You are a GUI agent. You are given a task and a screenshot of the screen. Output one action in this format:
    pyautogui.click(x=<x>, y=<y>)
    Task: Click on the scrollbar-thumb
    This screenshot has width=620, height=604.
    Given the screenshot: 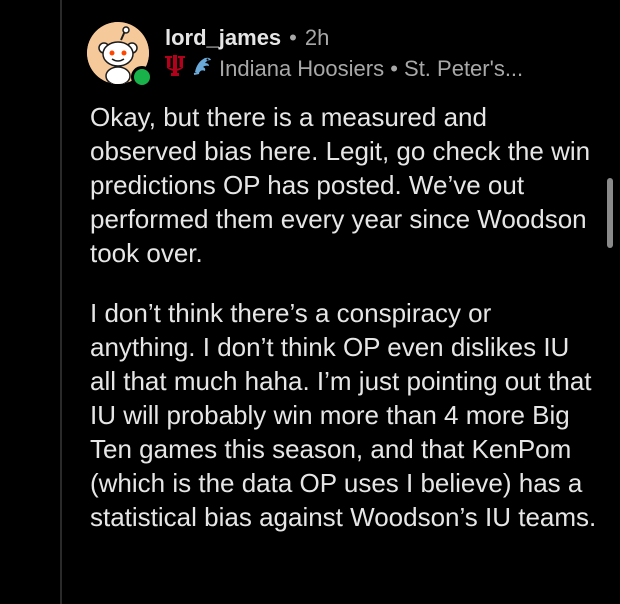 What is the action you would take?
    pyautogui.click(x=610, y=213)
    